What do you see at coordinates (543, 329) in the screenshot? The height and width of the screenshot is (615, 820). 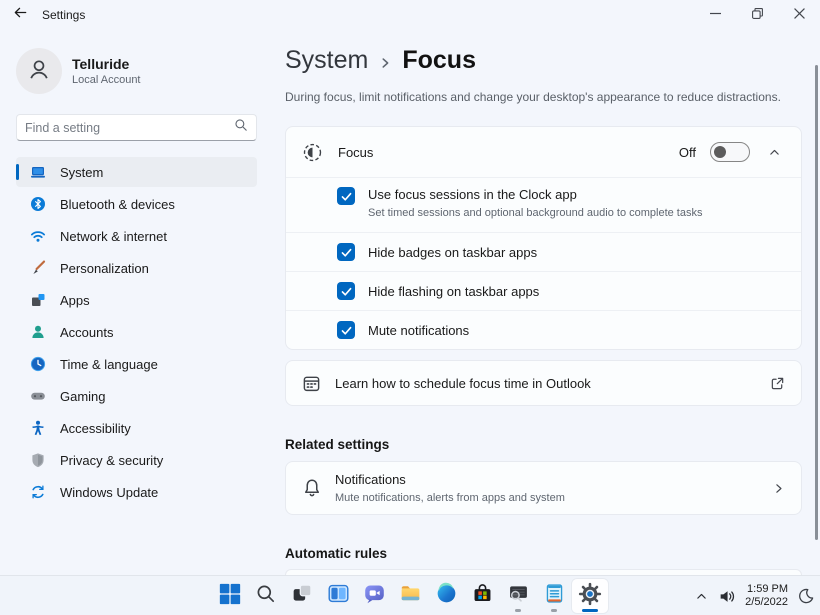 I see `option-row-mute-notifications: Mute notifications` at bounding box center [543, 329].